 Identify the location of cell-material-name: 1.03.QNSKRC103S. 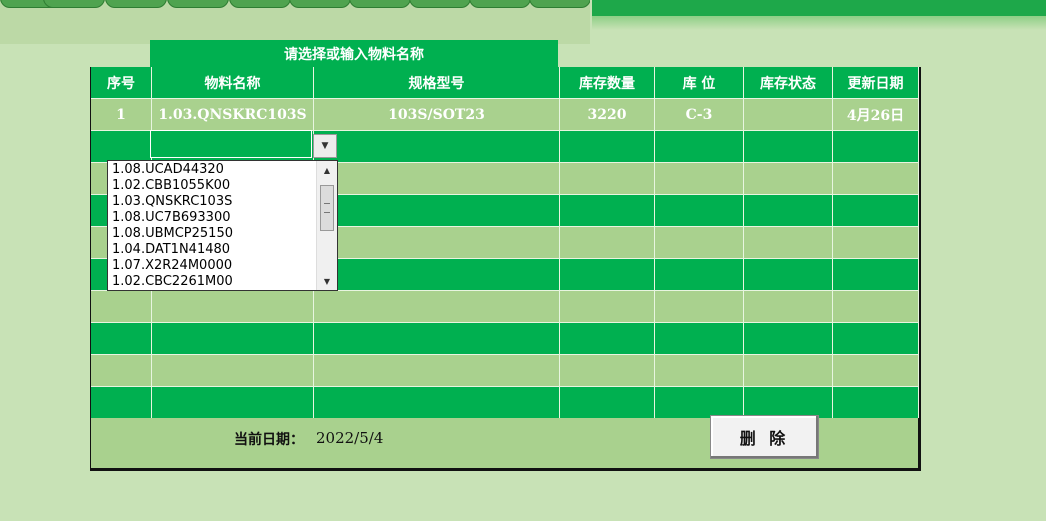
(233, 114).